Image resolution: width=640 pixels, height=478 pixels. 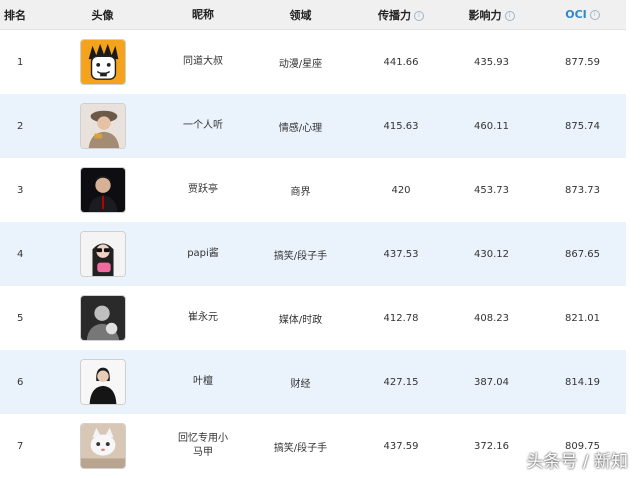 What do you see at coordinates (300, 64) in the screenshot?
I see `field-cell: 动漫/星座` at bounding box center [300, 64].